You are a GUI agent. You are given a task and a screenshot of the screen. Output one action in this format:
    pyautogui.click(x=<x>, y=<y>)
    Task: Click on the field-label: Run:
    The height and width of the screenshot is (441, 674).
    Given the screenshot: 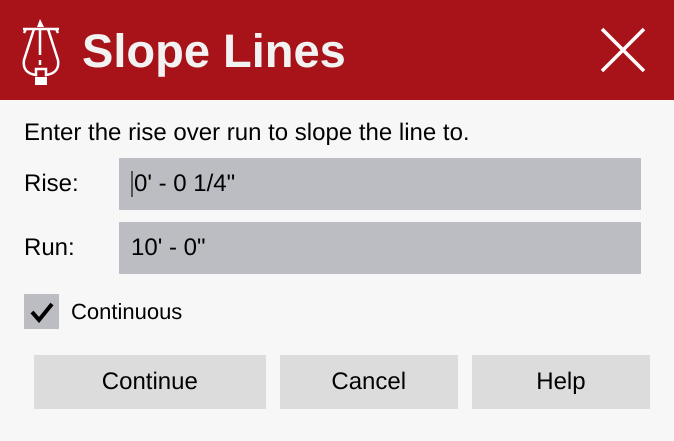 What is the action you would take?
    pyautogui.click(x=50, y=248)
    